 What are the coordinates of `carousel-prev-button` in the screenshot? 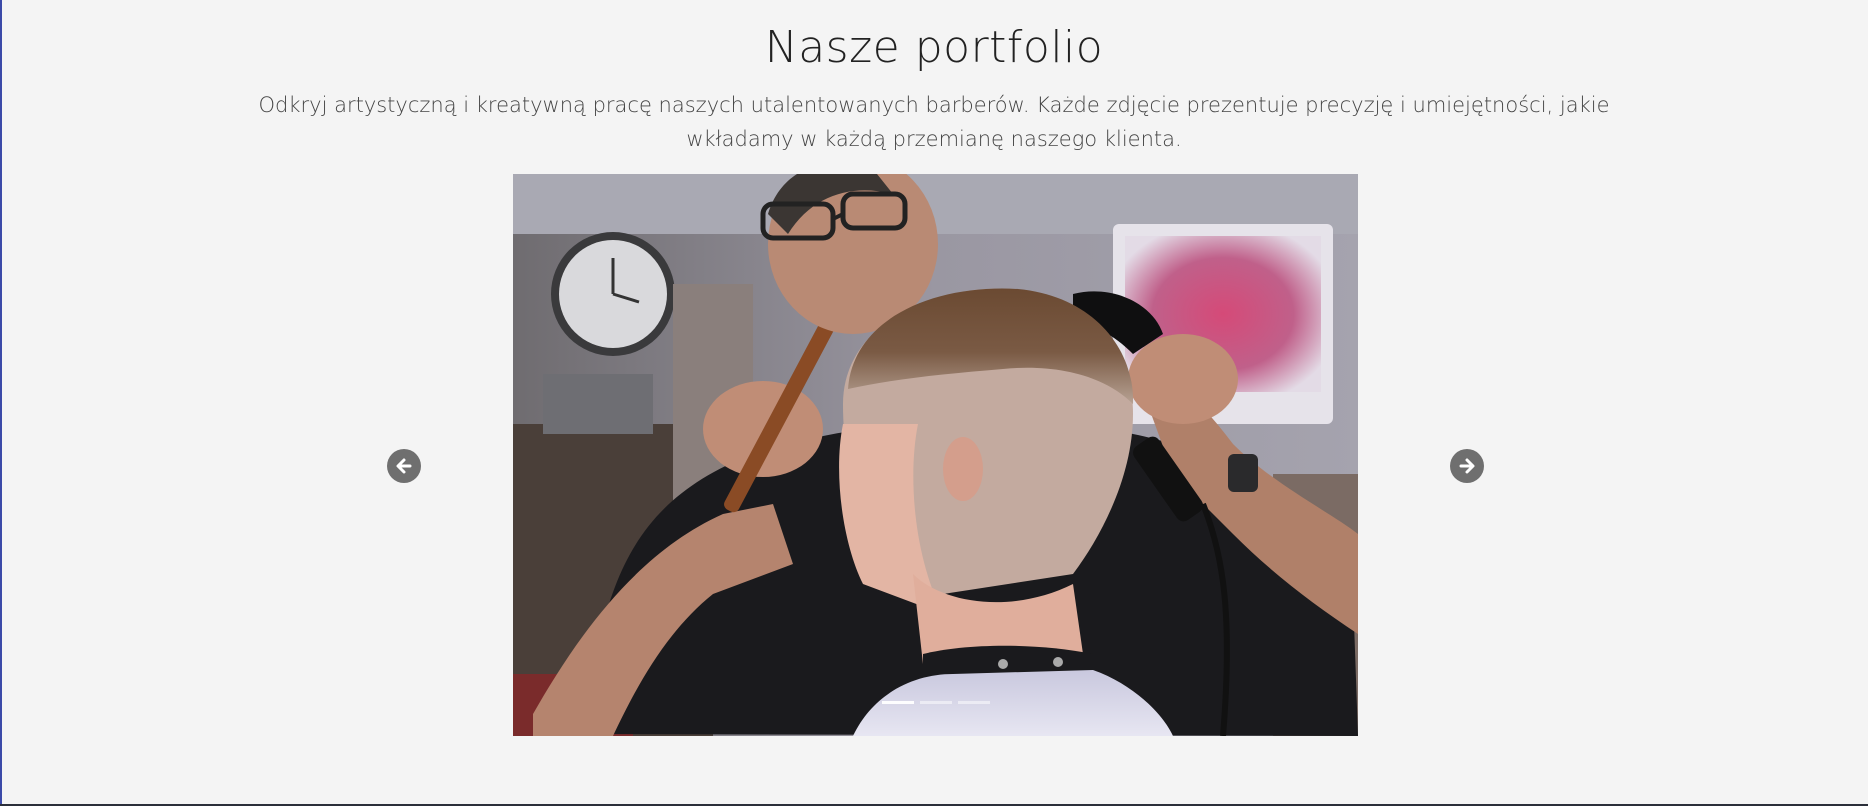 It's located at (404, 466).